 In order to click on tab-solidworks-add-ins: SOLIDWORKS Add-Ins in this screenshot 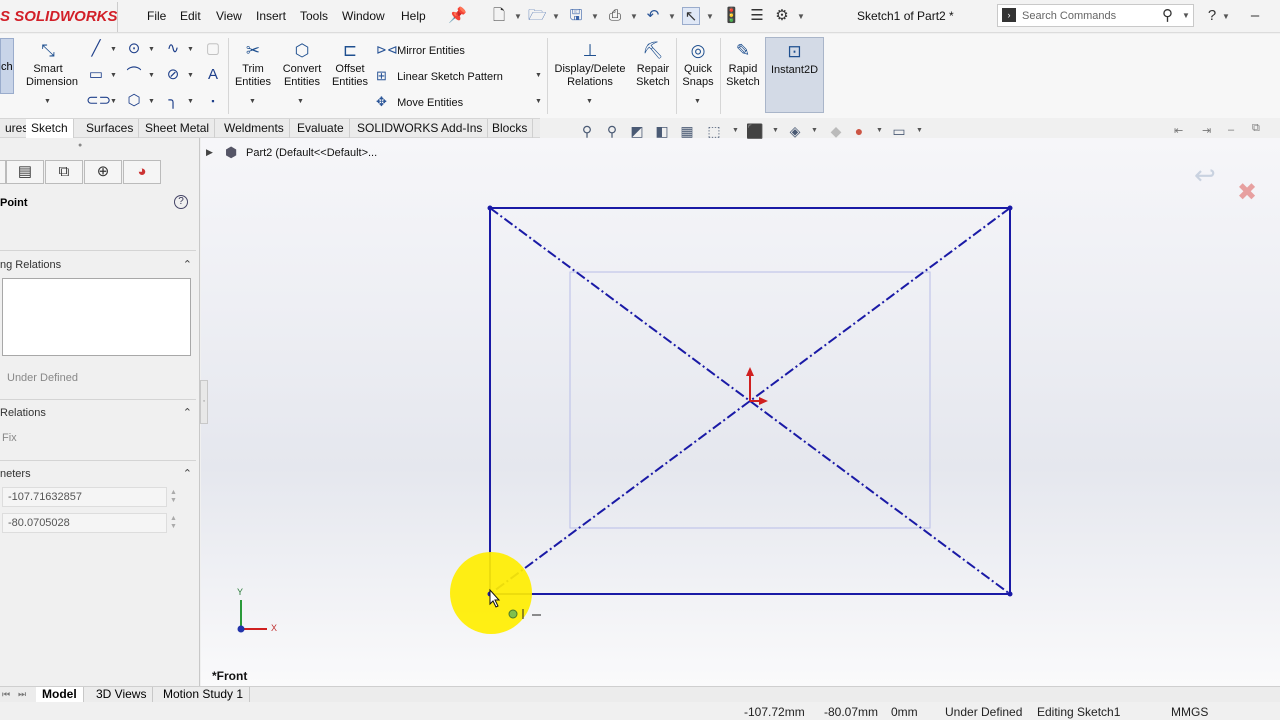, I will do `click(420, 128)`.